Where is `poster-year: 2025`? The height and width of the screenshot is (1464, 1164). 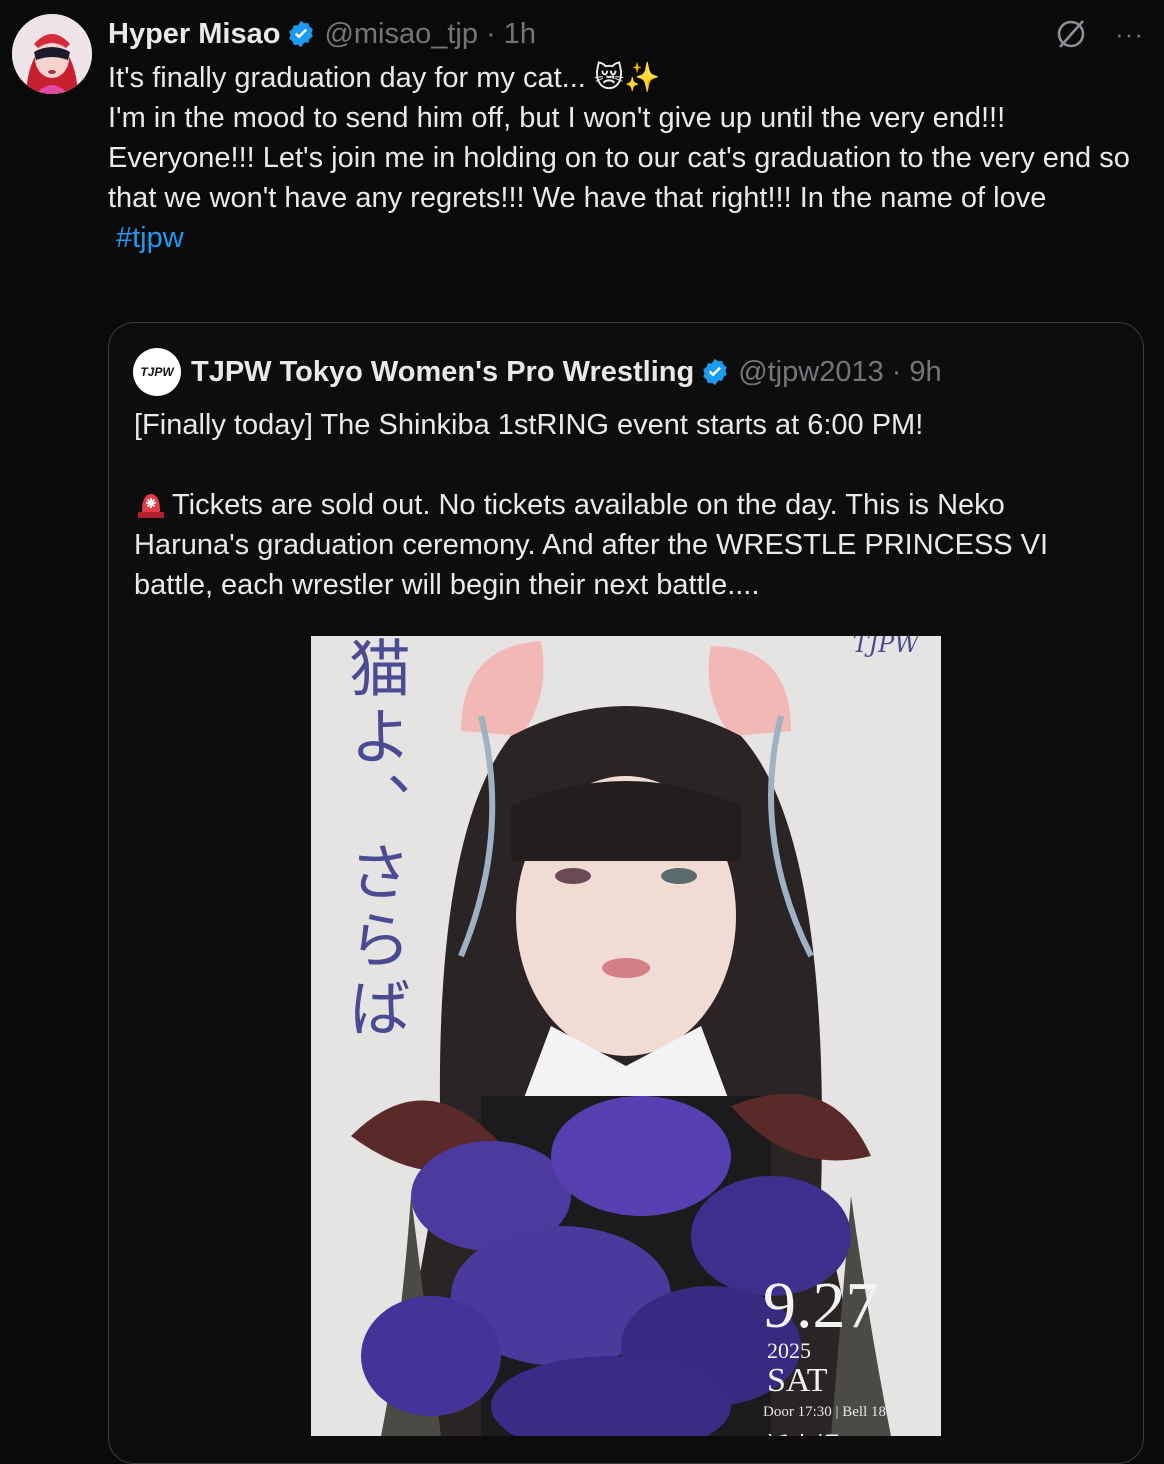 poster-year: 2025 is located at coordinates (789, 1350).